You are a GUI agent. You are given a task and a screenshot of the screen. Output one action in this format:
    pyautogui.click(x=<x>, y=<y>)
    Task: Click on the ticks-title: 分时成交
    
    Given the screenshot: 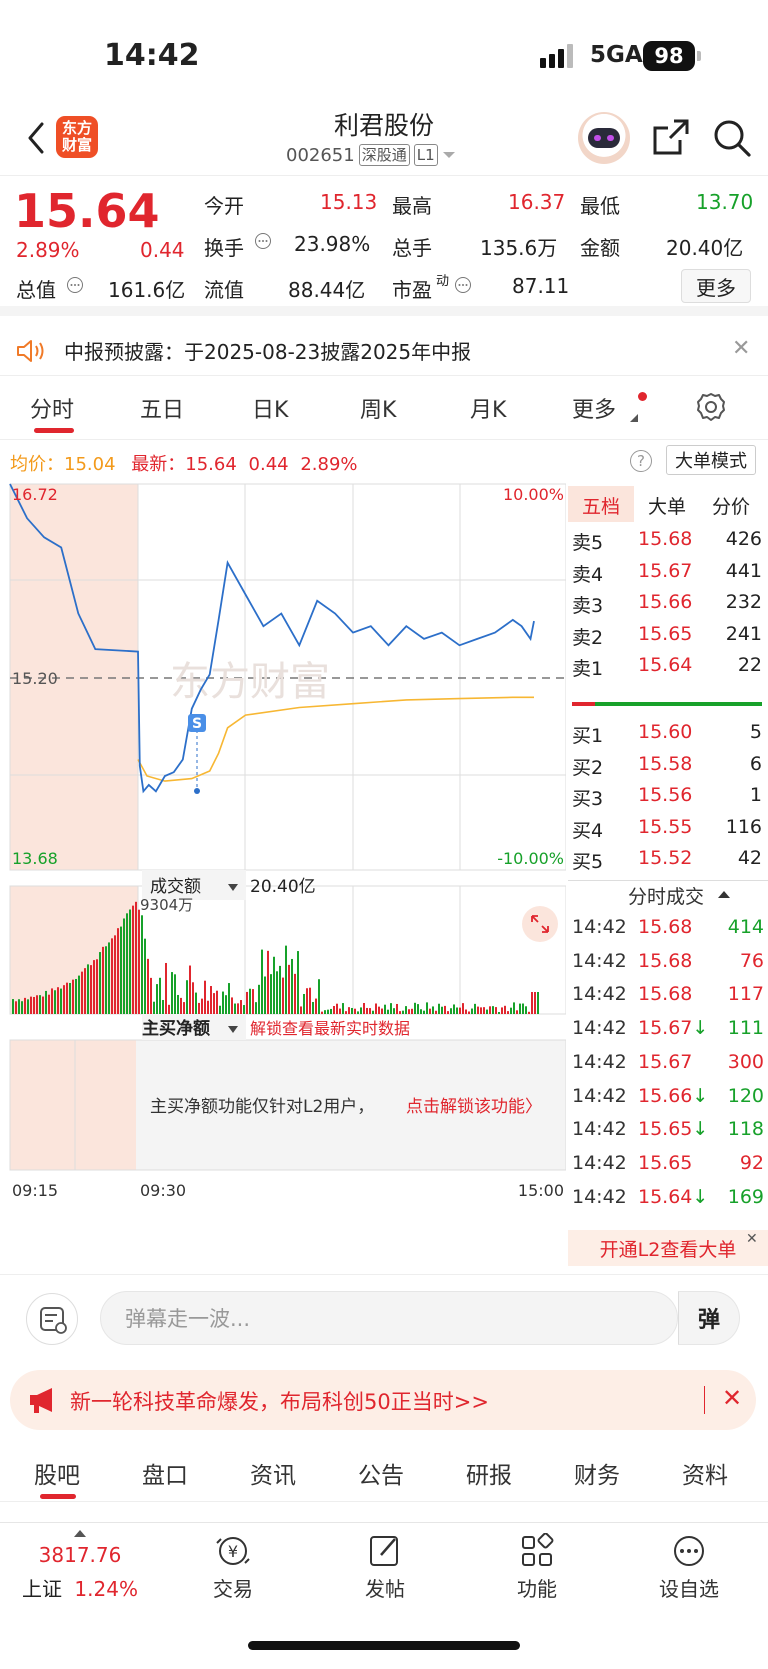 What is the action you would take?
    pyautogui.click(x=666, y=895)
    